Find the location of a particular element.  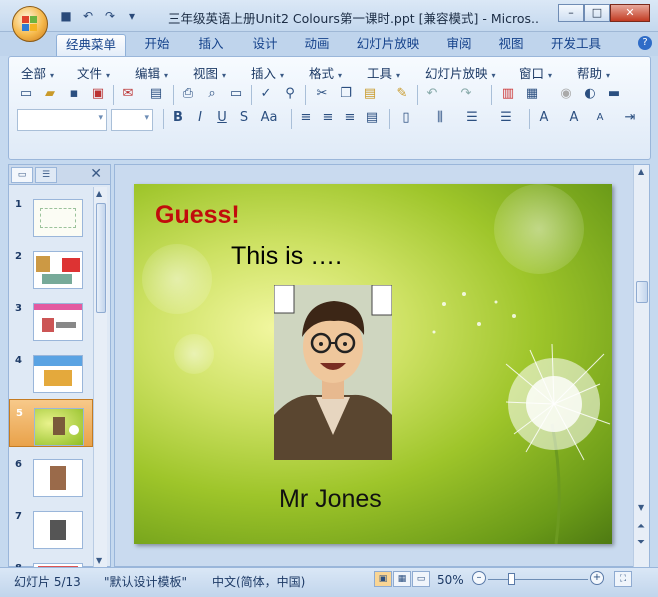

thumbnail-8: 8 is located at coordinates (51, 561).